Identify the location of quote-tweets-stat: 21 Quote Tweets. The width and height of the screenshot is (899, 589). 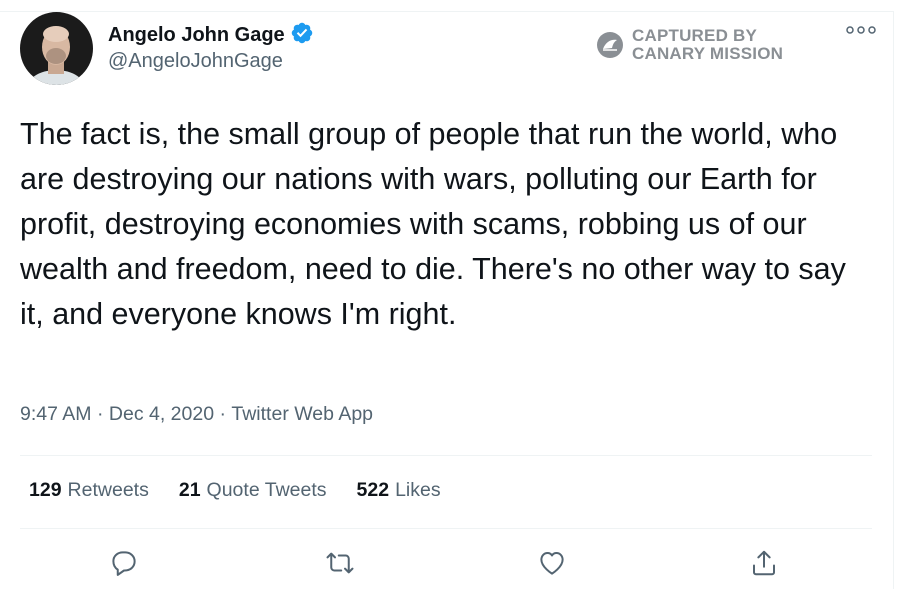
(253, 490).